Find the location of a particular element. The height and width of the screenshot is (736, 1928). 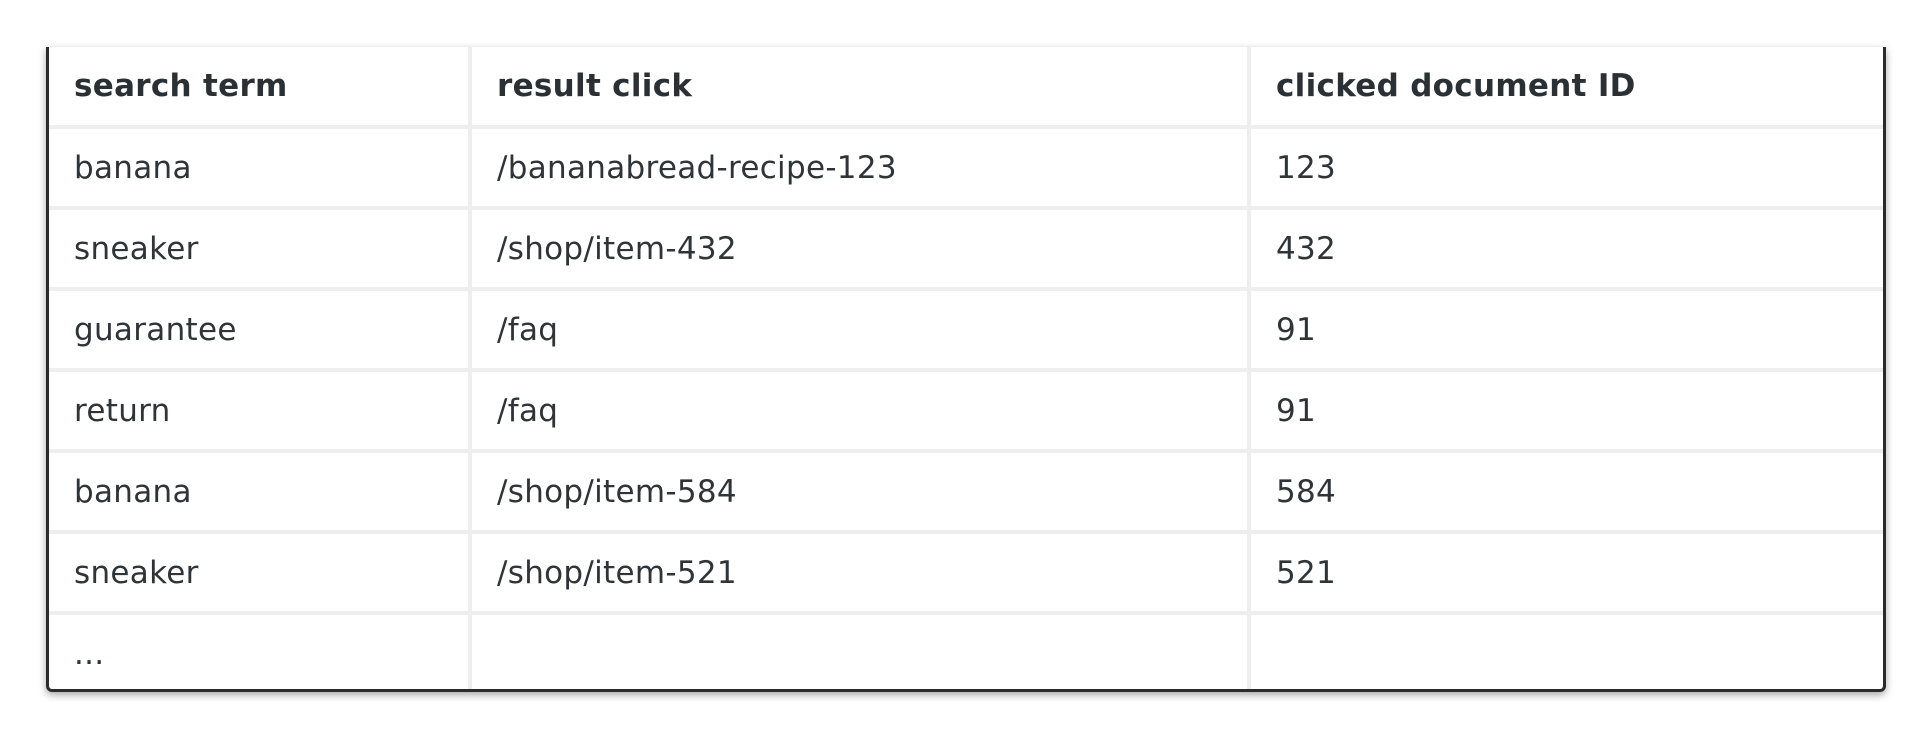

column-header-result-click: result click is located at coordinates (860, 88).